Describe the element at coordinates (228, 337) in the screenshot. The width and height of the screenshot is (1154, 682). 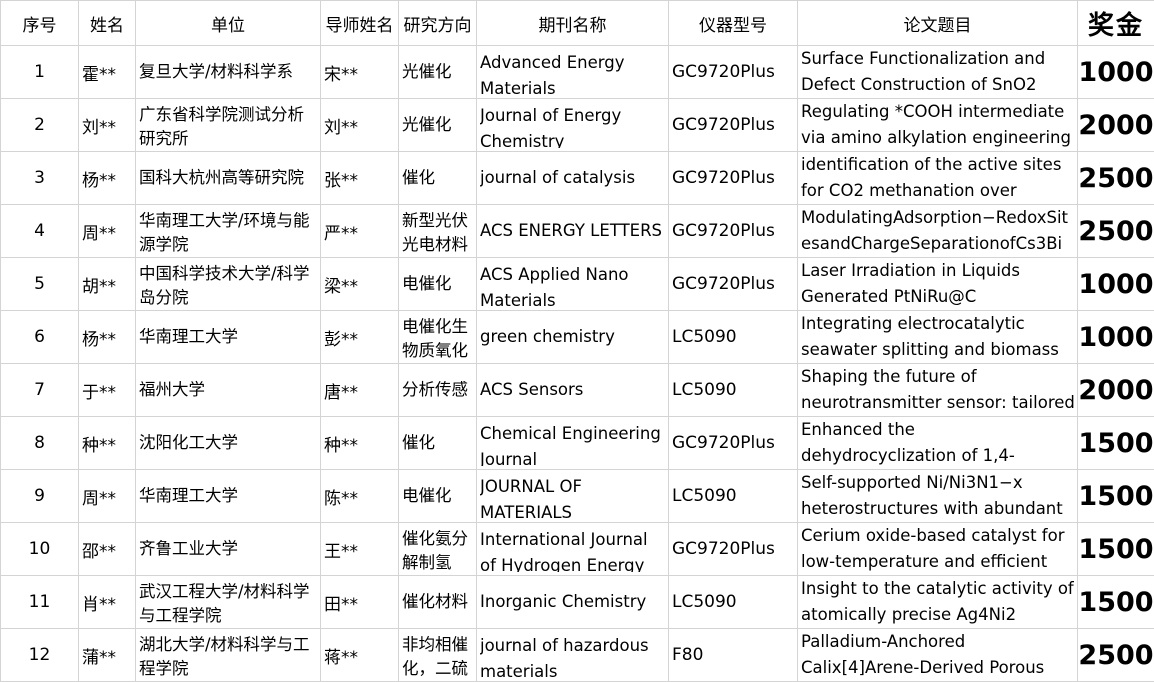
I see `cell-unit: 华南理工大学` at that location.